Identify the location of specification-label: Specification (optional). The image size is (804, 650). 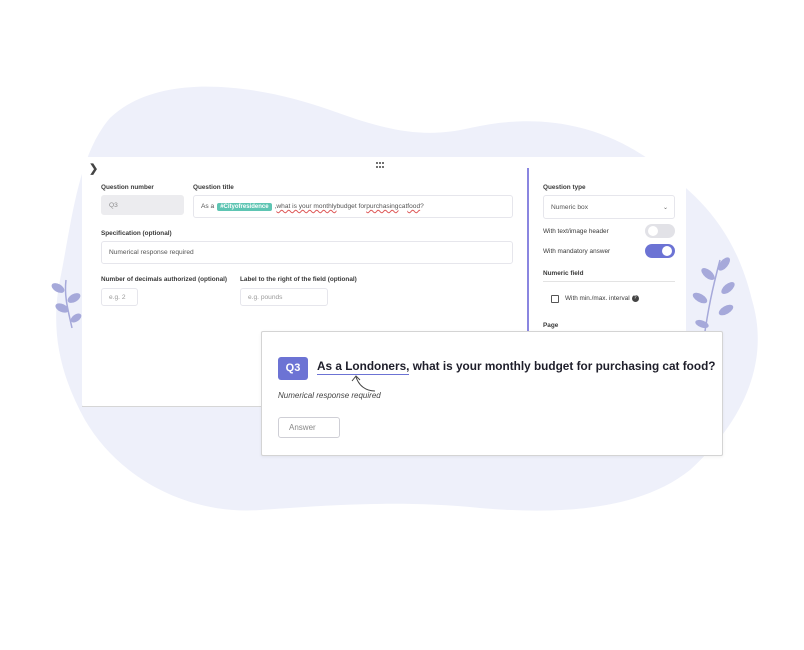
(136, 233).